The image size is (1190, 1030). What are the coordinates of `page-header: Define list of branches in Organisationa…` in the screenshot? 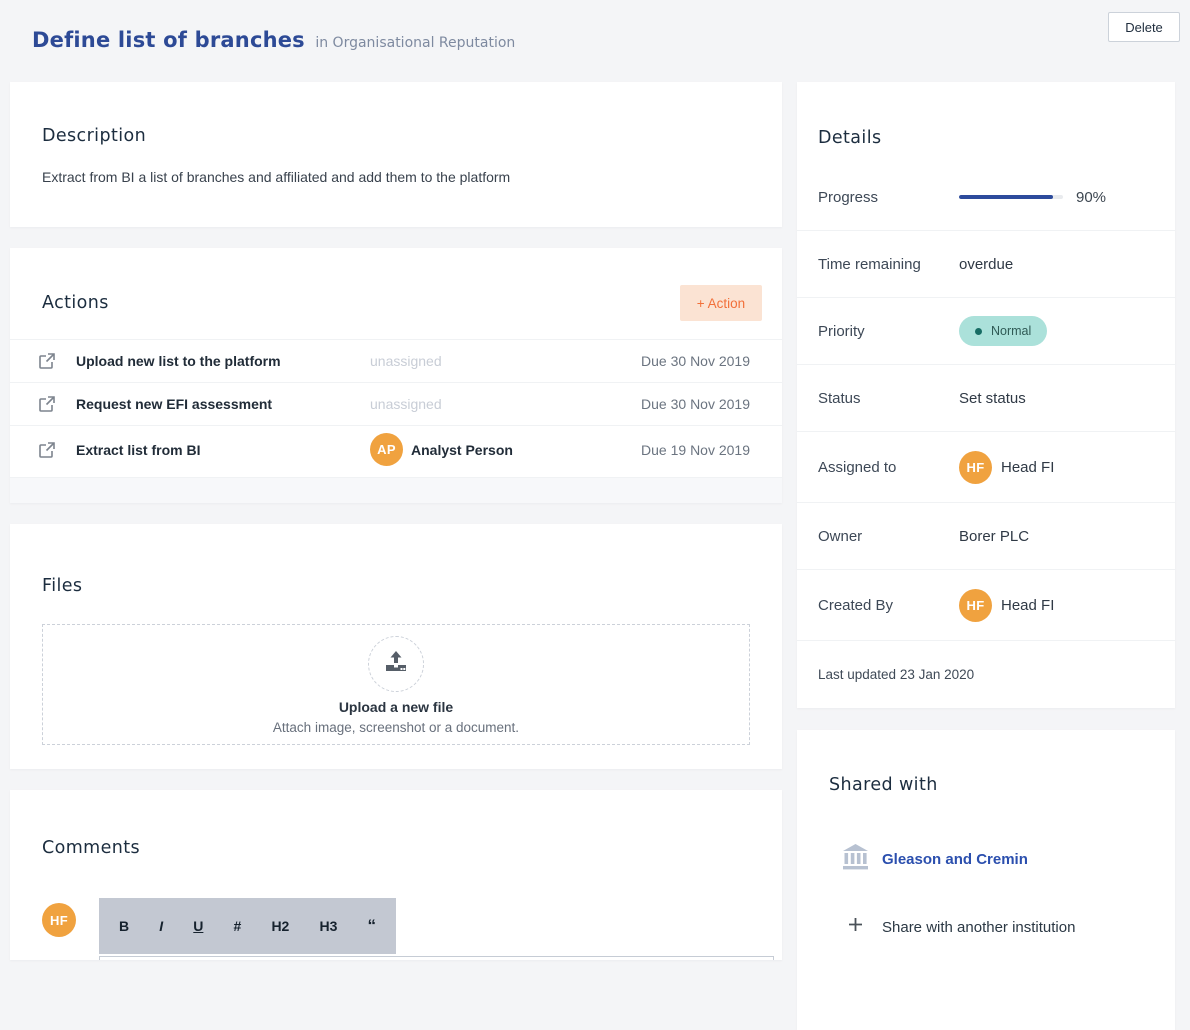 It's located at (595, 41).